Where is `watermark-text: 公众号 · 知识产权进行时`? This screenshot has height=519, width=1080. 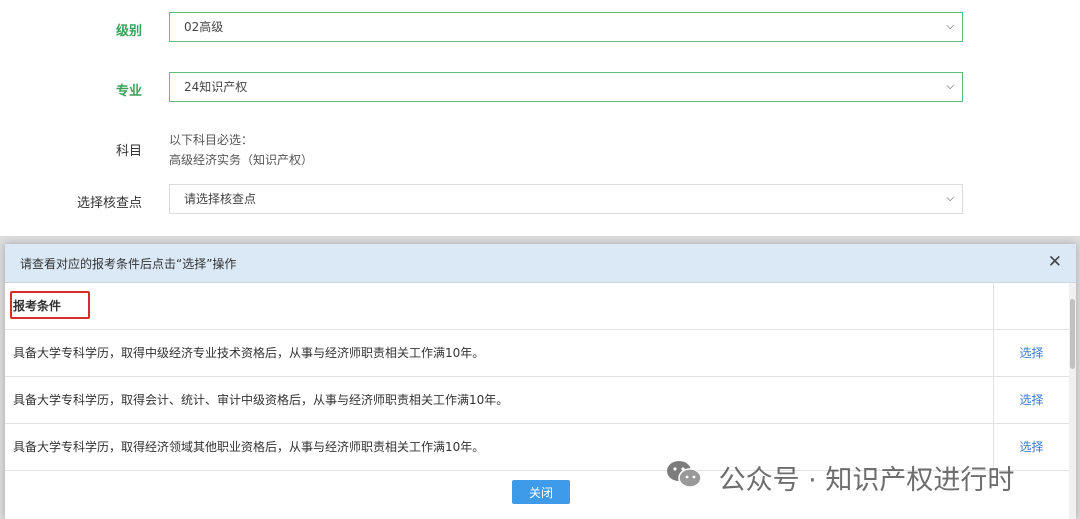 watermark-text: 公众号 · 知识产权进行时 is located at coordinates (866, 480).